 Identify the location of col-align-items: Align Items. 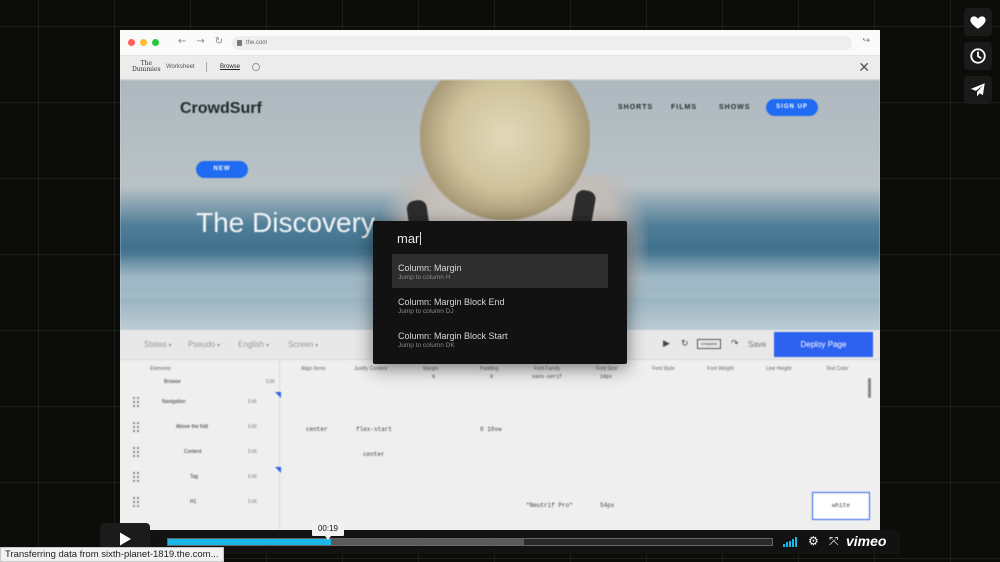
(313, 369).